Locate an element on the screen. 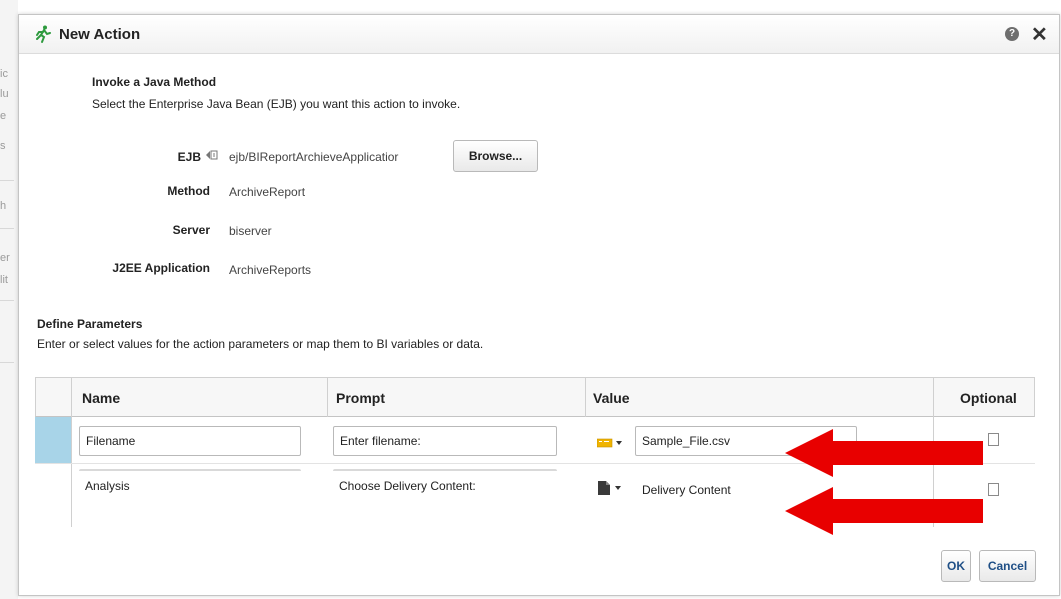 The height and width of the screenshot is (599, 1061). background-text: lu is located at coordinates (4, 94).